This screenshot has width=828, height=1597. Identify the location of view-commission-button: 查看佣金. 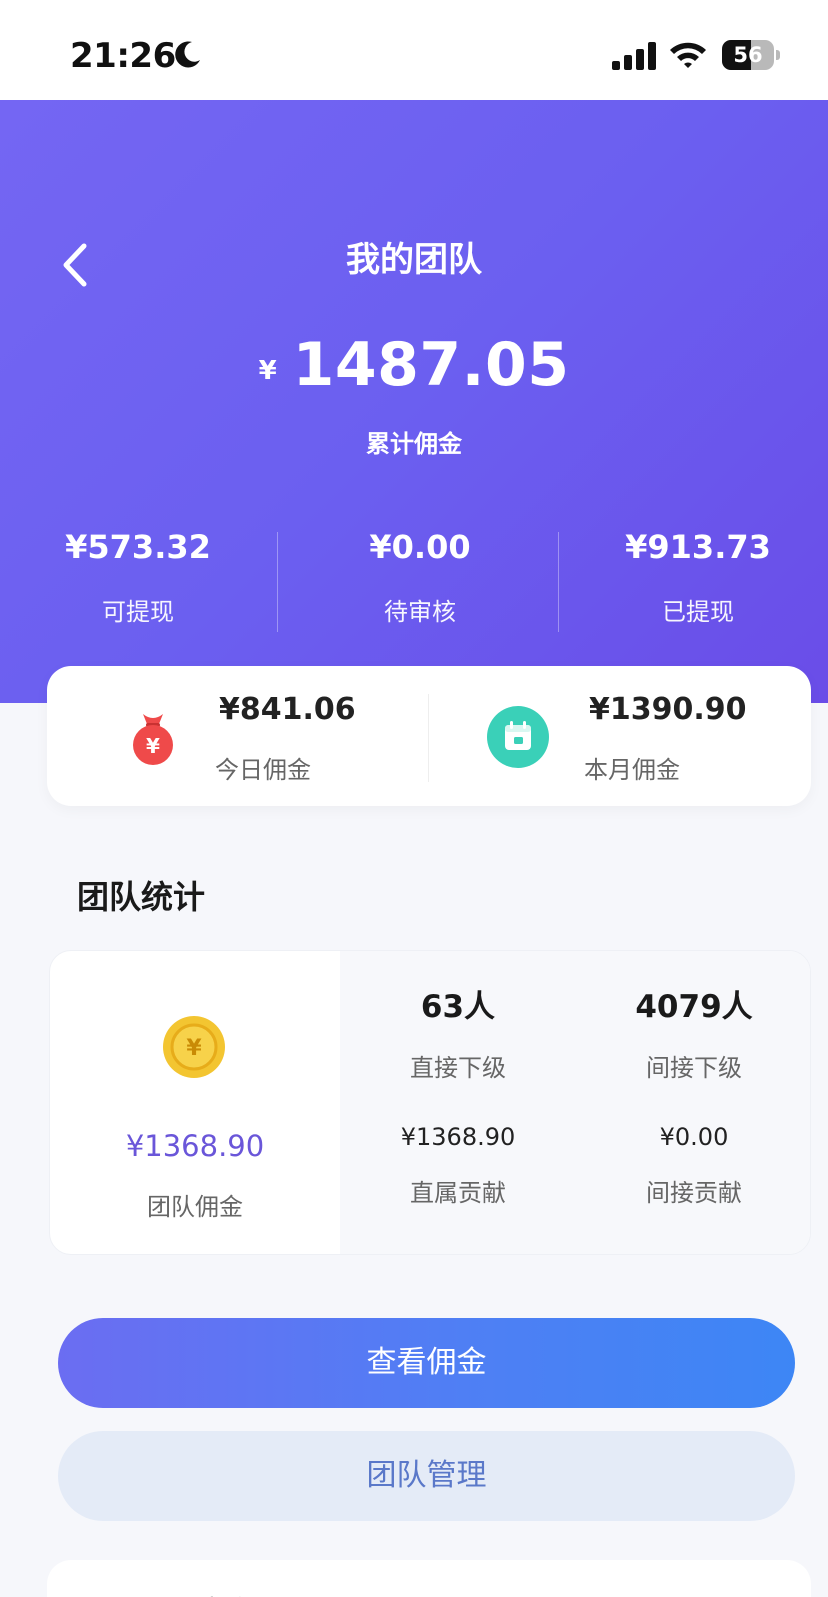
(426, 1363).